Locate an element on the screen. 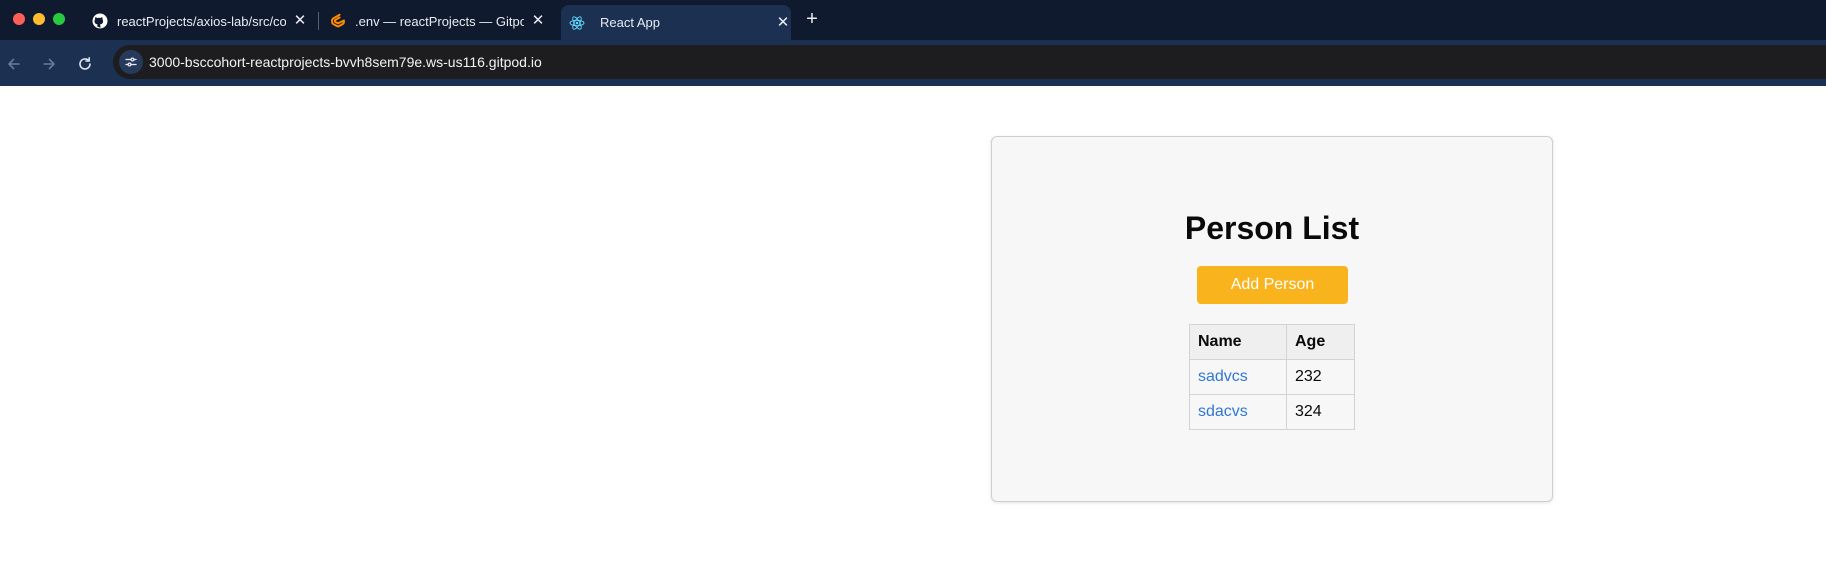 Image resolution: width=1826 pixels, height=583 pixels. column-header-age: Age is located at coordinates (1320, 342).